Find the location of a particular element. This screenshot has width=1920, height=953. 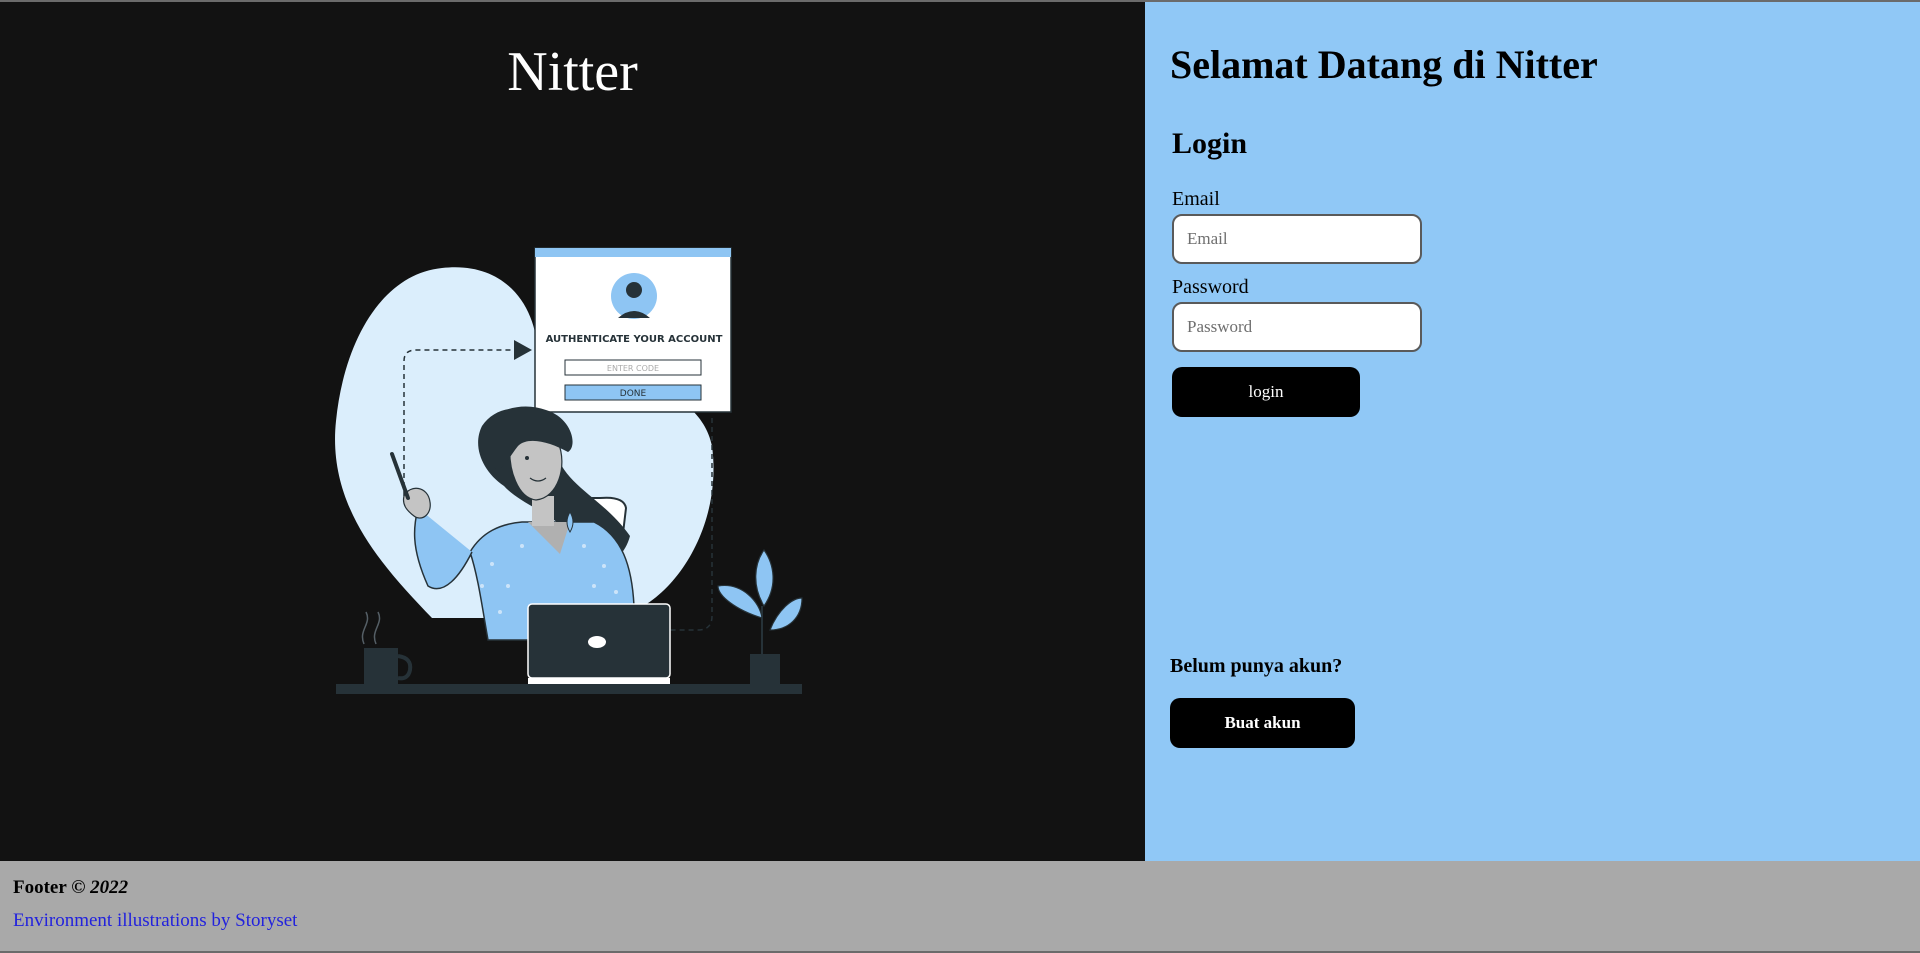

welcome-heading: Selamat Datang di Nitter is located at coordinates (1384, 64).